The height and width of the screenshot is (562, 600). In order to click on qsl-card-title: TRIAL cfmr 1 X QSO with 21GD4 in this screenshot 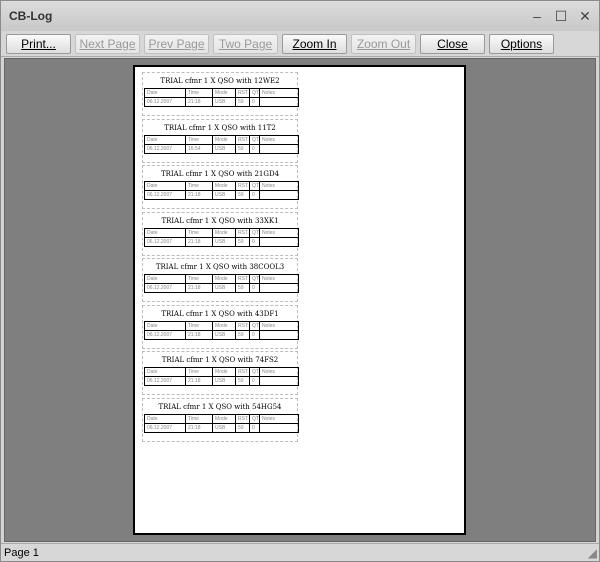, I will do `click(220, 174)`.